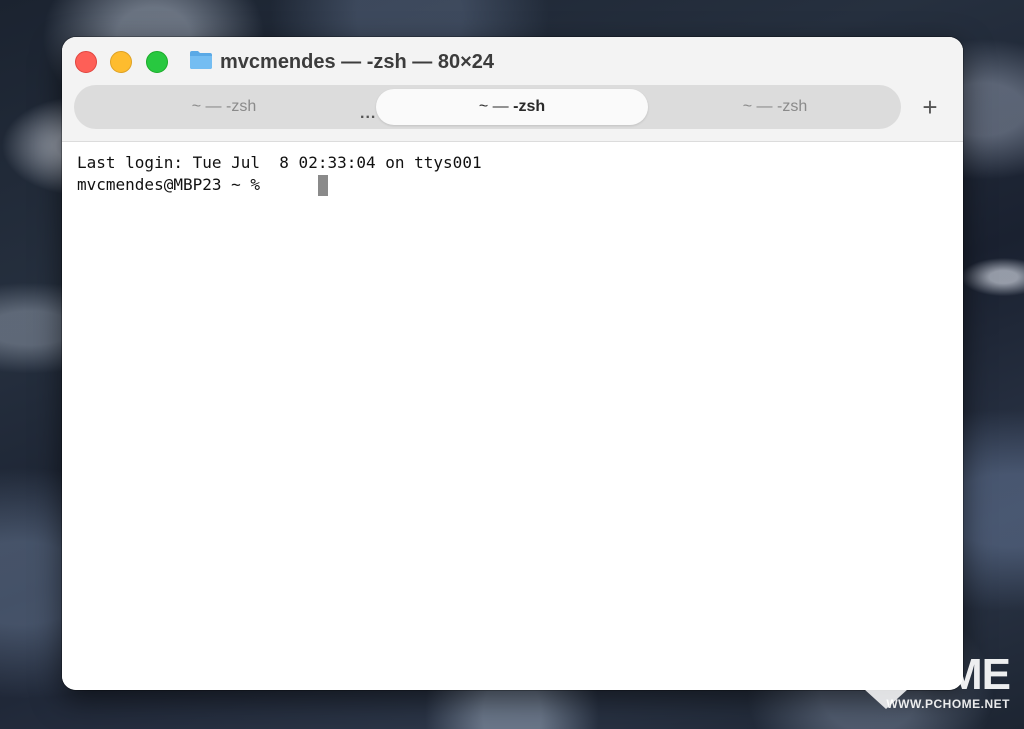 The width and height of the screenshot is (1024, 729). I want to click on folder-icon, so click(201, 60).